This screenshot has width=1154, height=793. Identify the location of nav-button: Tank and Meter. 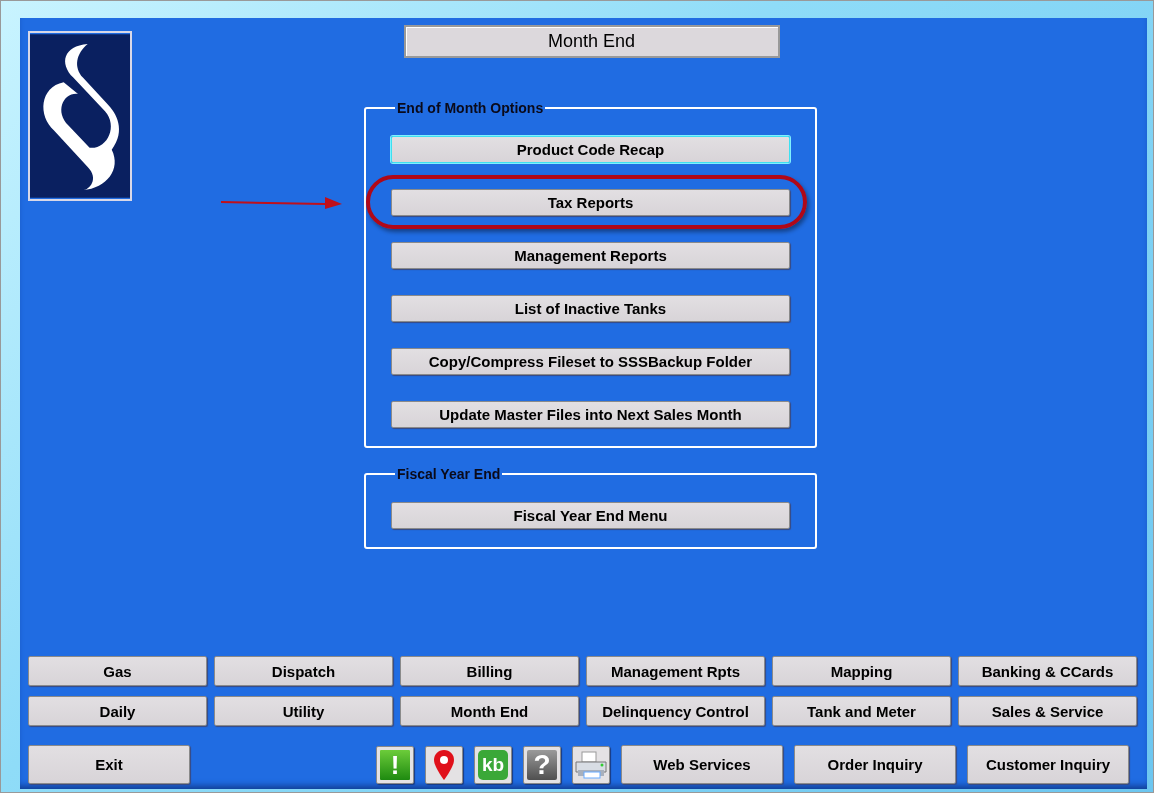
(861, 711).